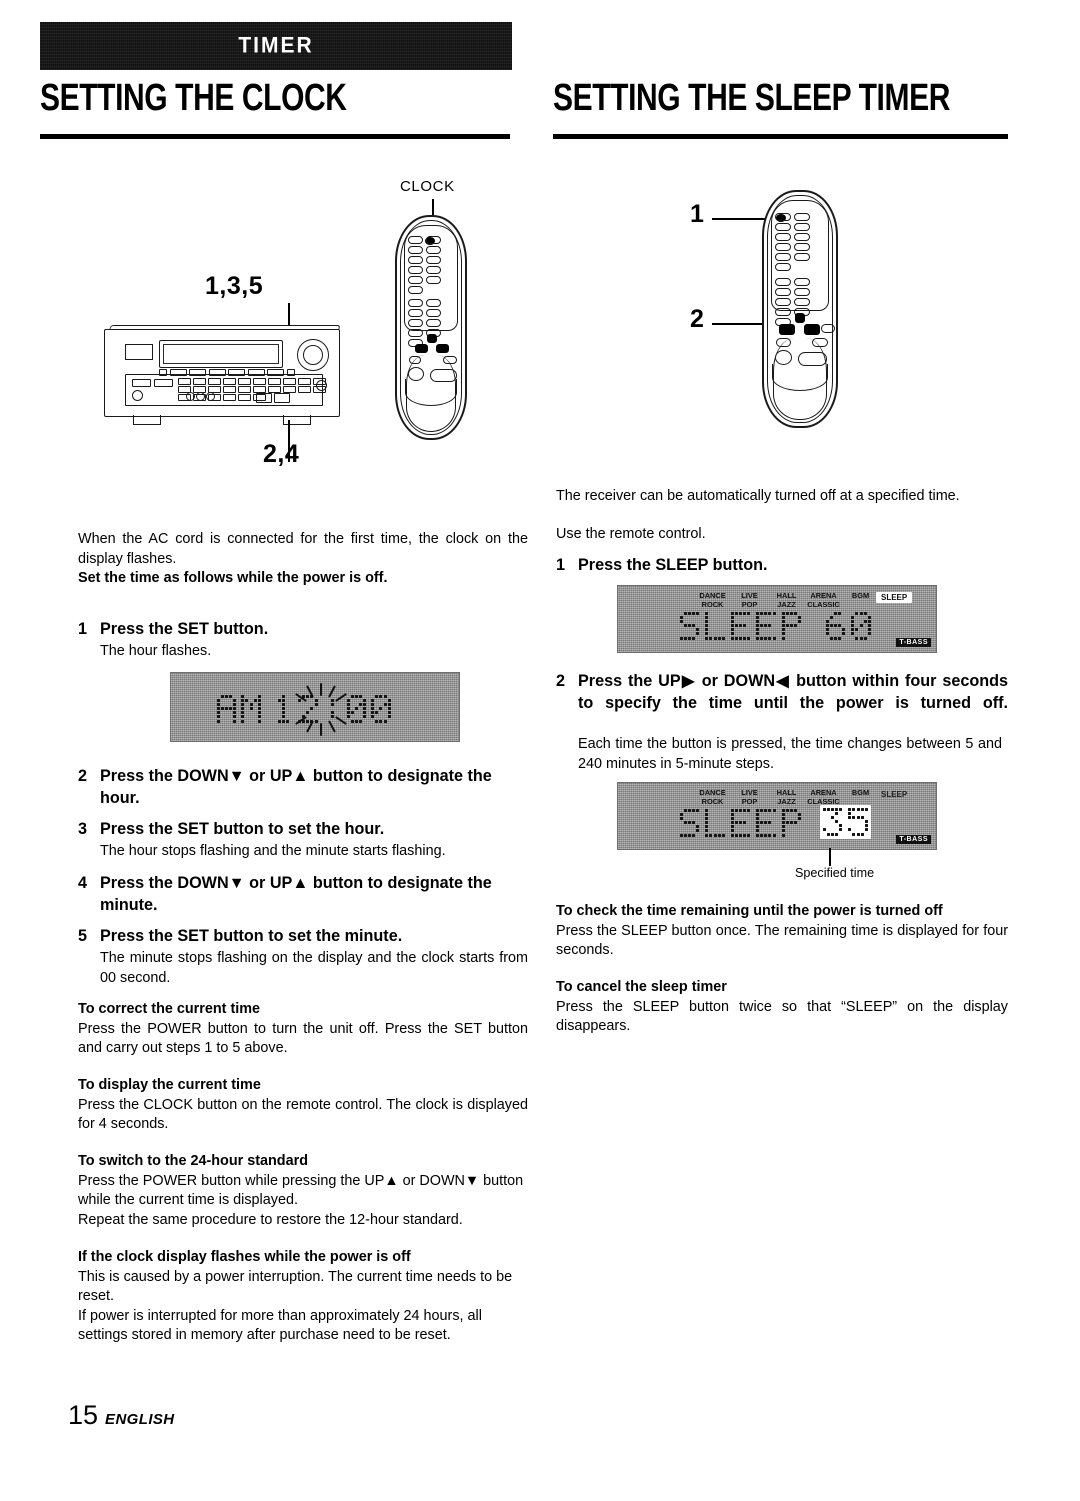 Image resolution: width=1080 pixels, height=1501 pixels. I want to click on receiver-small-window, so click(139, 352).